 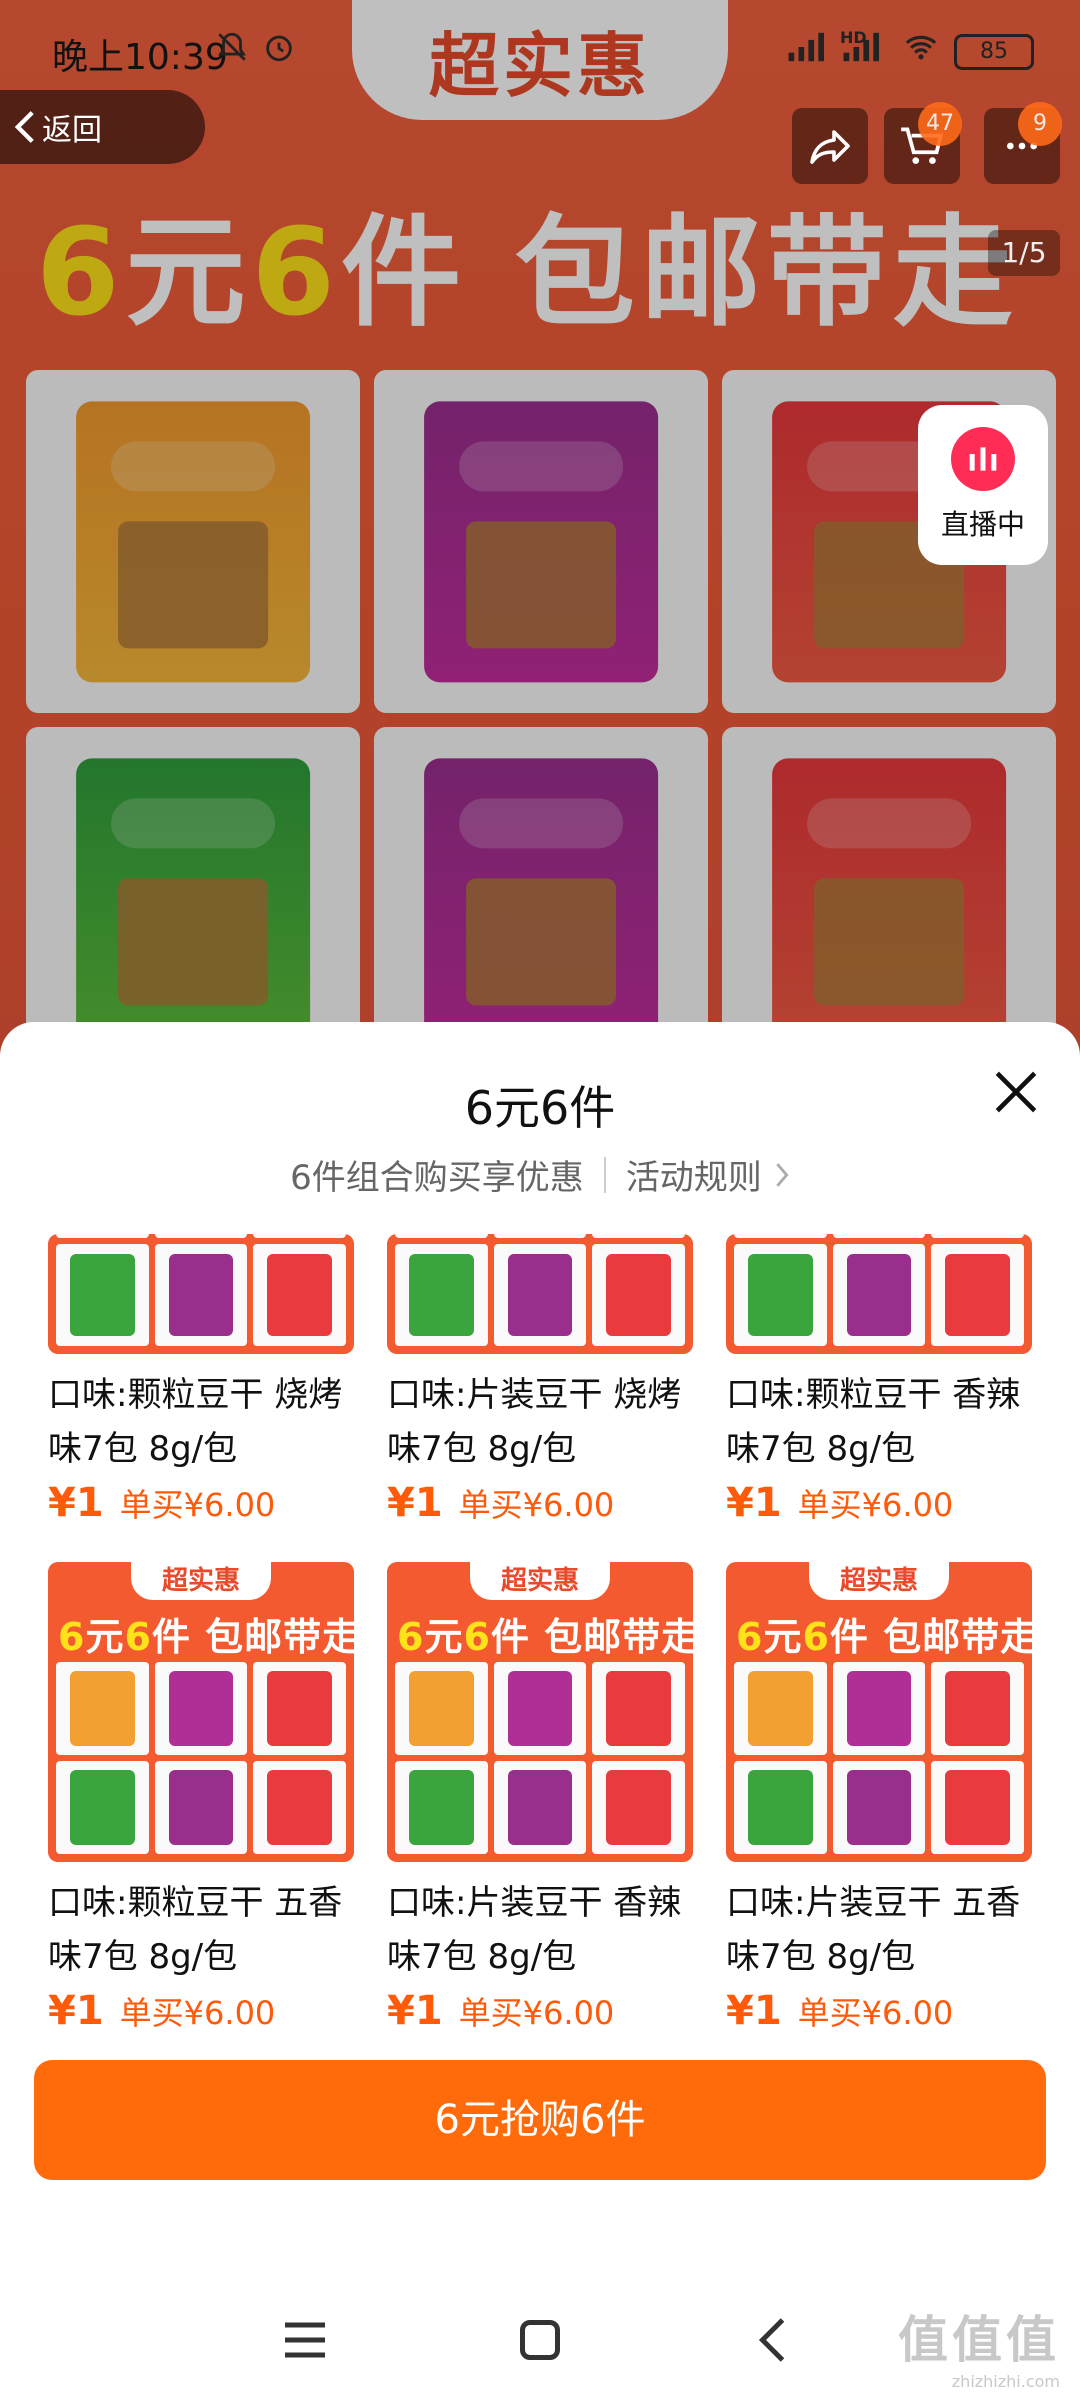 What do you see at coordinates (1016, 1092) in the screenshot?
I see `close-icon` at bounding box center [1016, 1092].